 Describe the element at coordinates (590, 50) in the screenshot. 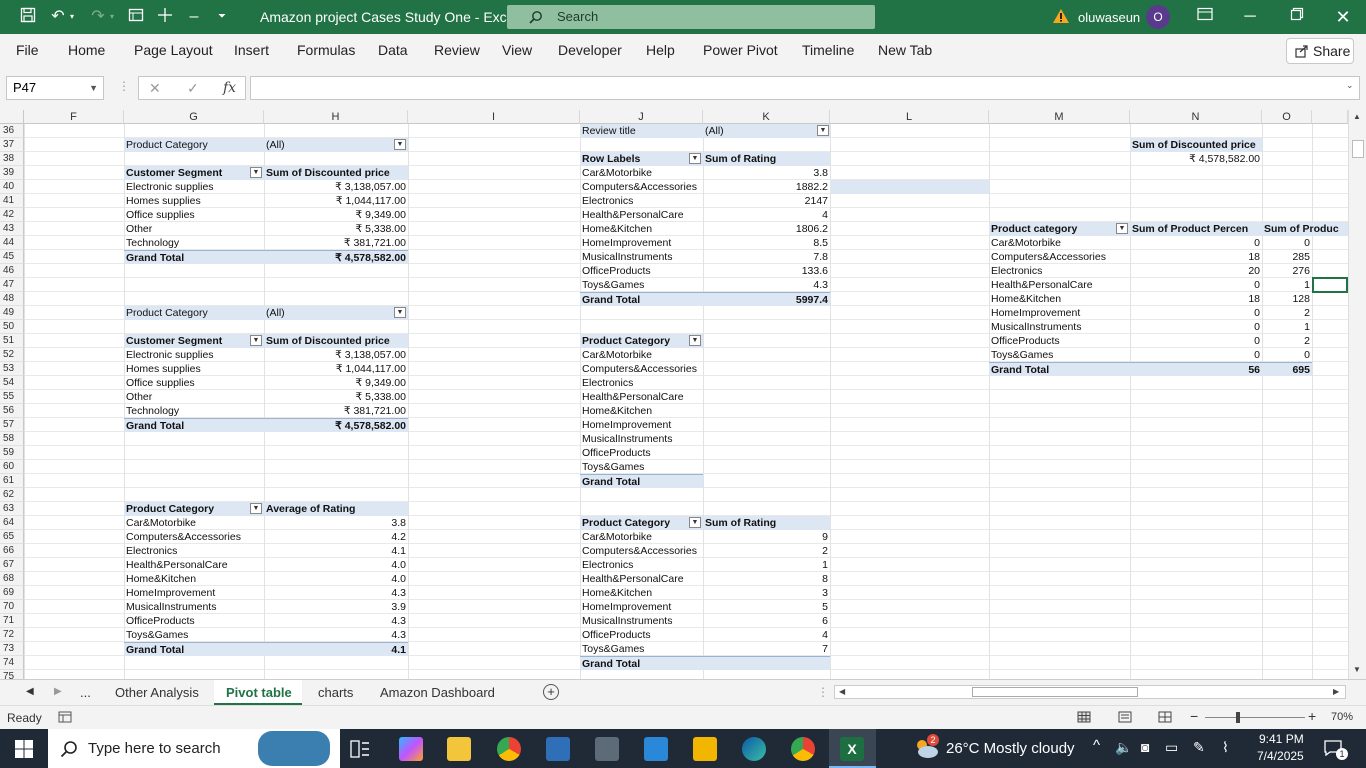

I see `tab-developer: Developer` at that location.